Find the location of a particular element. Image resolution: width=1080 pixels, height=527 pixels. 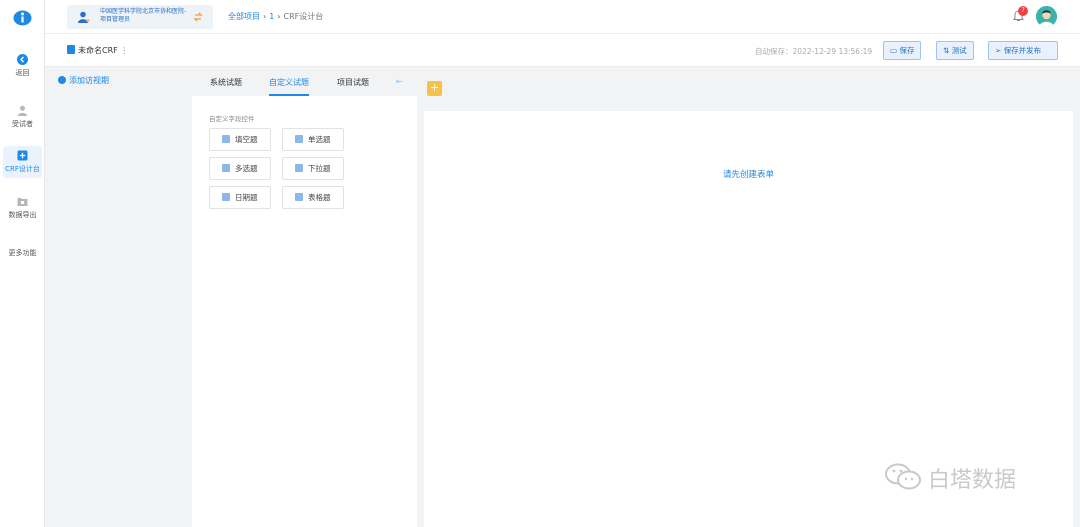

save-button: ▭ 保存 is located at coordinates (902, 50).